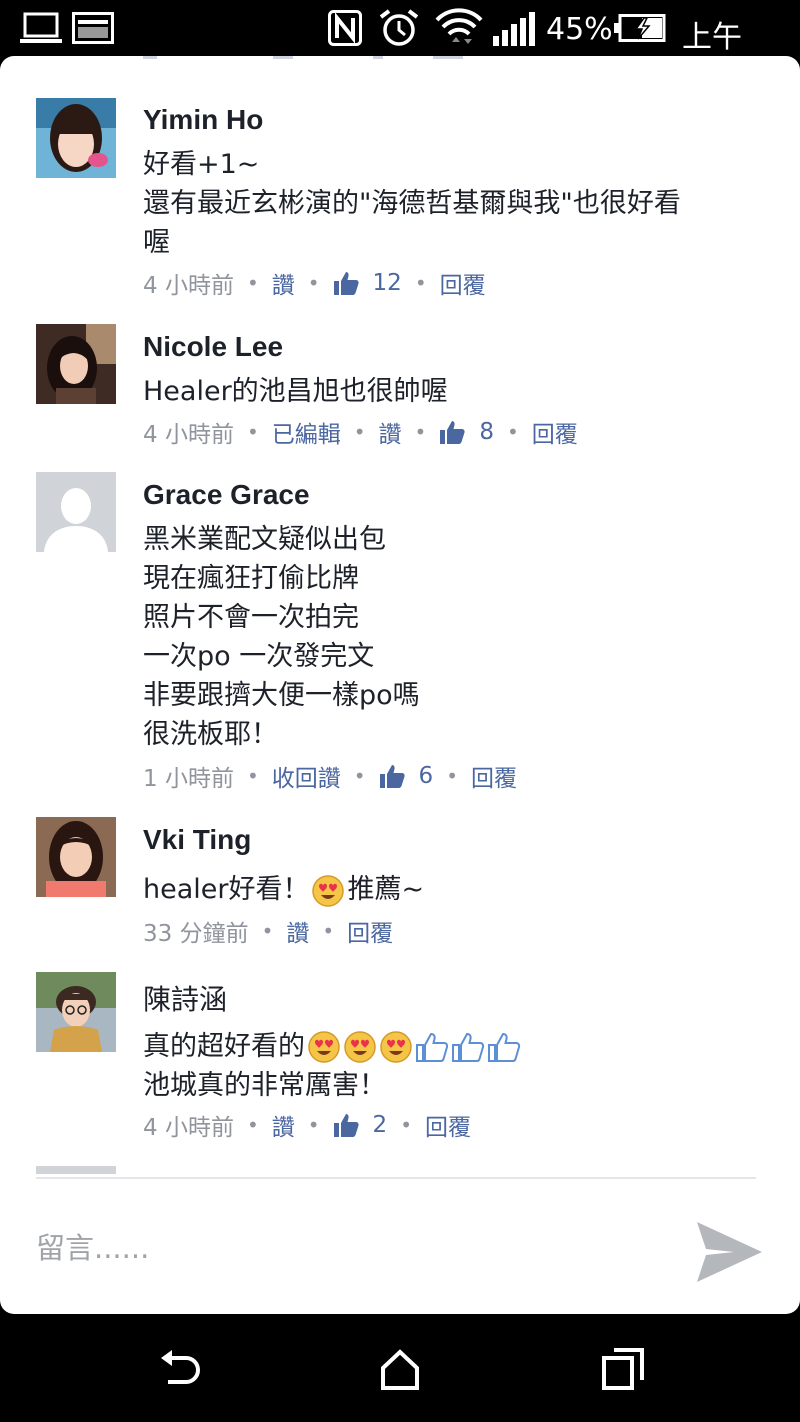  I want to click on navigation-bar, so click(400, 1368).